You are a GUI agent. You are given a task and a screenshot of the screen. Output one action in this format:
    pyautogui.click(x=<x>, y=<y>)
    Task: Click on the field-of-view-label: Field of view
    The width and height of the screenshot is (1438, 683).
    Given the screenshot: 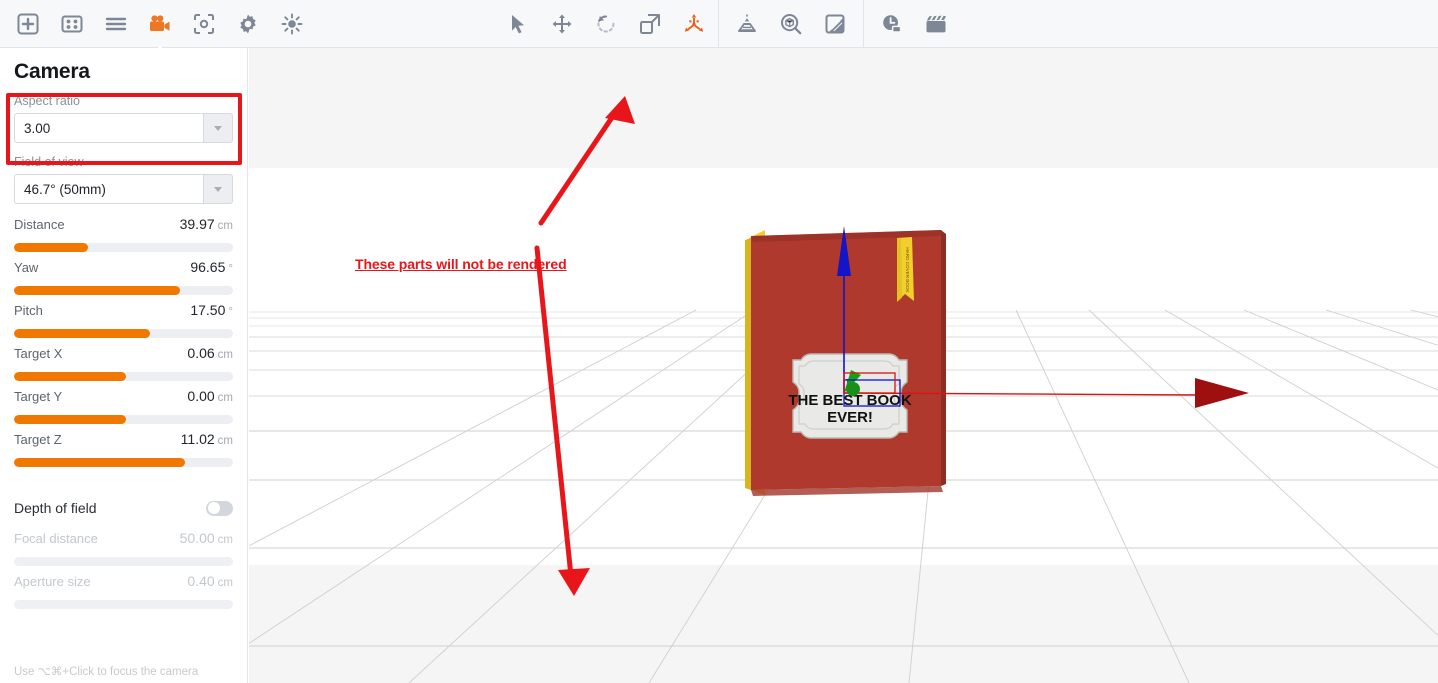 What is the action you would take?
    pyautogui.click(x=49, y=162)
    